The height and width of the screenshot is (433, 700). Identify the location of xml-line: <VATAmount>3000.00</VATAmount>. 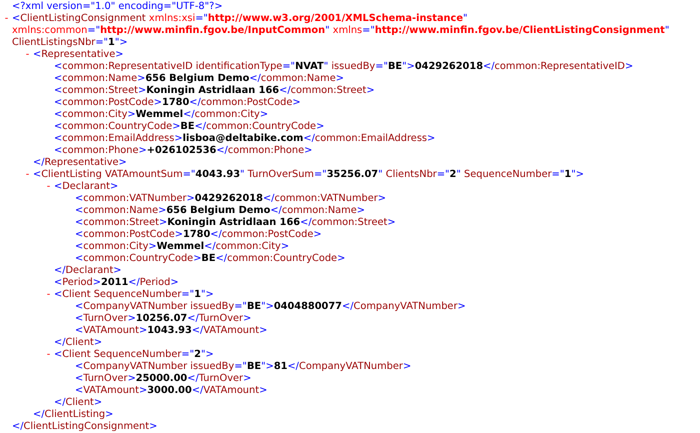
(171, 391).